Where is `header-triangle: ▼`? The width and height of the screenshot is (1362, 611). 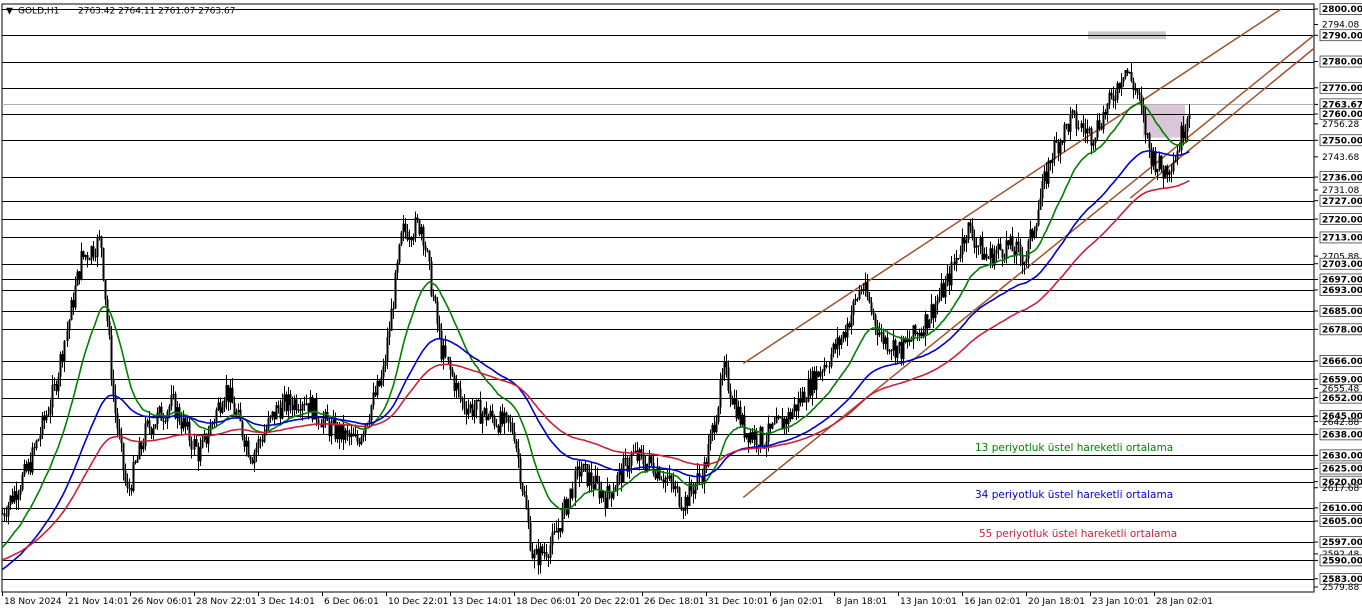
header-triangle: ▼ is located at coordinates (9, 12).